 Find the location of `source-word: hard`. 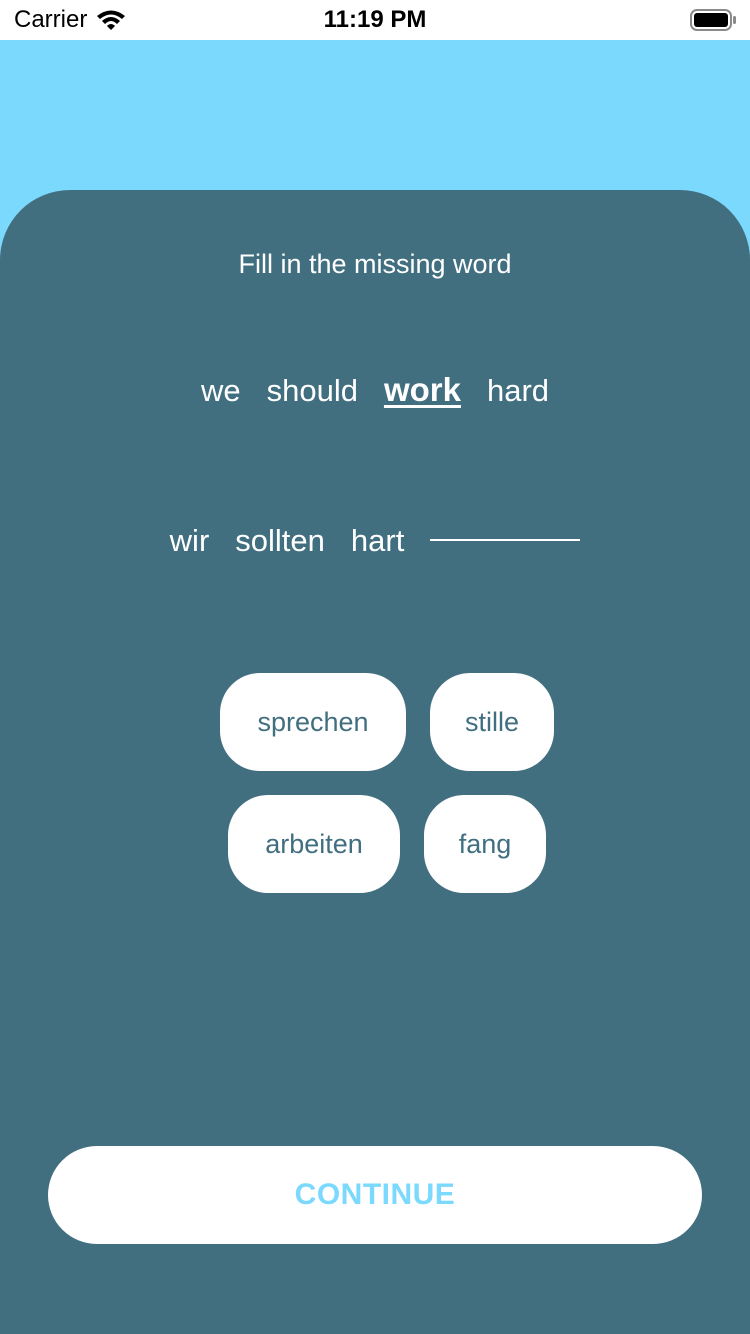

source-word: hard is located at coordinates (518, 390).